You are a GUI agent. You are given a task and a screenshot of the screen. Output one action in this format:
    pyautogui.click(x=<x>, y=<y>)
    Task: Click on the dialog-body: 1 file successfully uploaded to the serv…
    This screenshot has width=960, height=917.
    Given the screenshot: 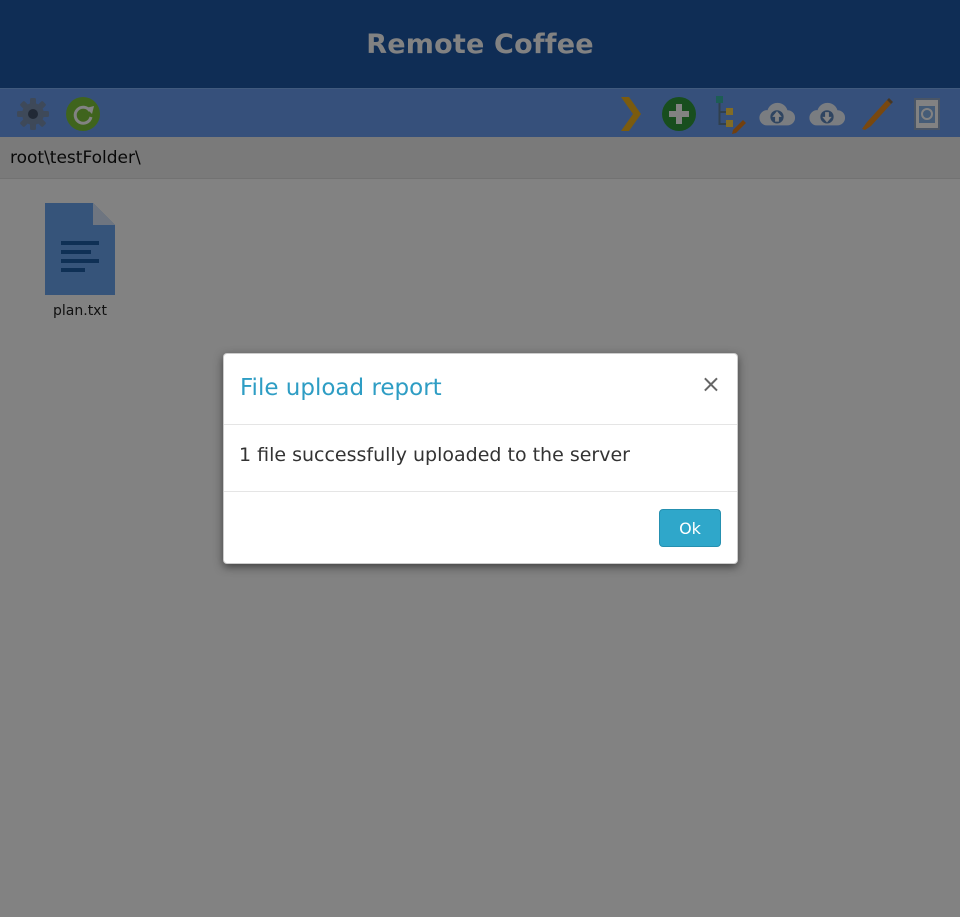 What is the action you would take?
    pyautogui.click(x=480, y=458)
    